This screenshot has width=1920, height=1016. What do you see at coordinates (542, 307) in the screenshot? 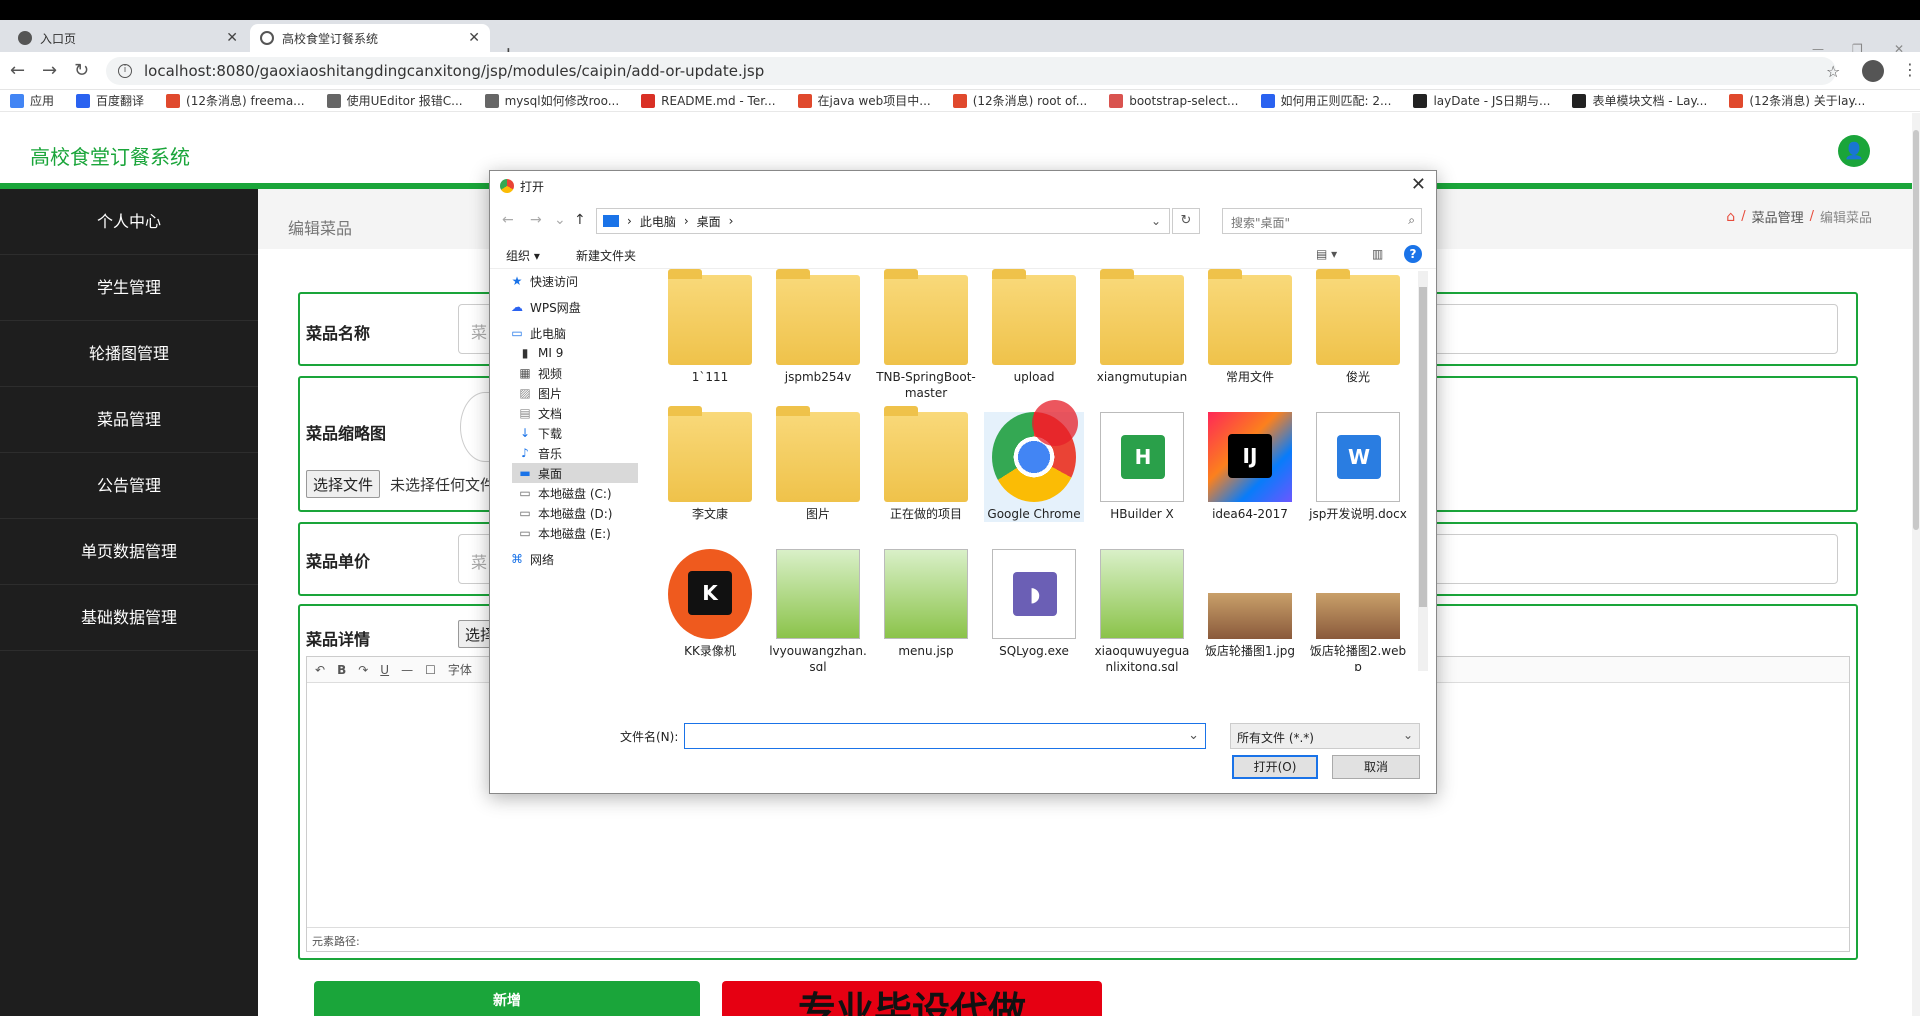
I see `tree-item: ☁ WPS网盘` at bounding box center [542, 307].